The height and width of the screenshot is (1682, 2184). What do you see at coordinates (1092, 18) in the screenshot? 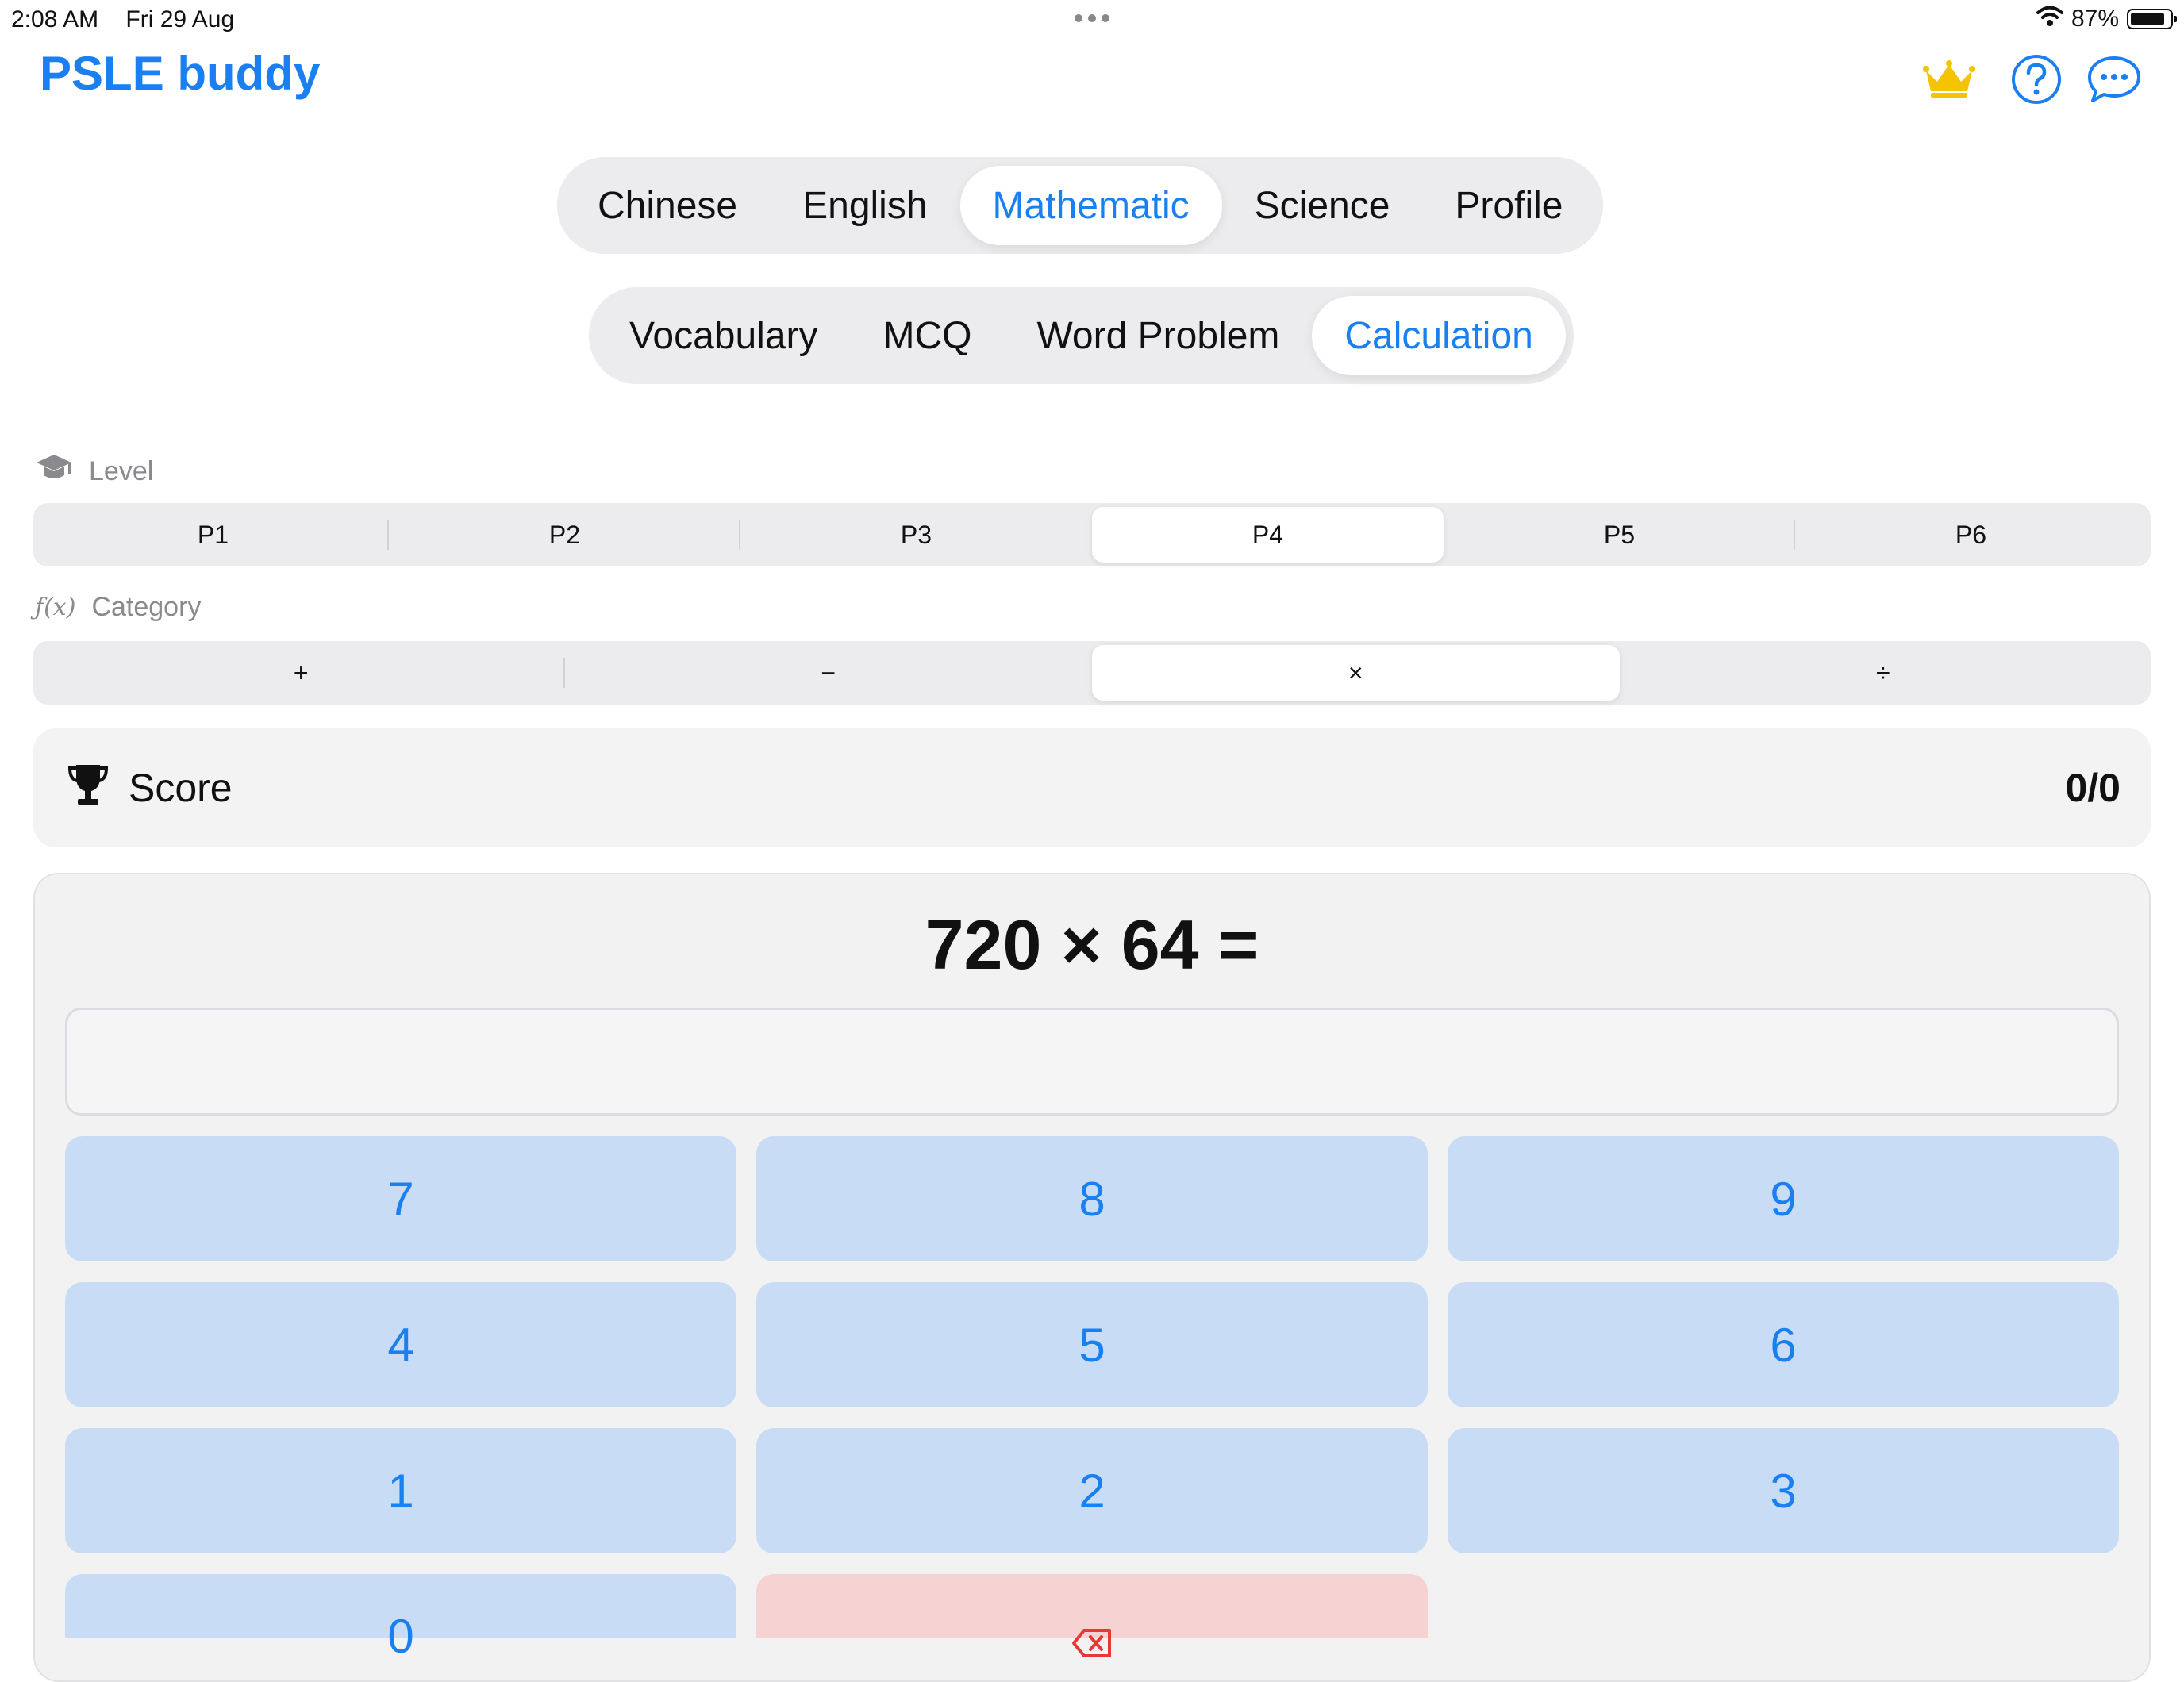
I see `multitasking-dots` at bounding box center [1092, 18].